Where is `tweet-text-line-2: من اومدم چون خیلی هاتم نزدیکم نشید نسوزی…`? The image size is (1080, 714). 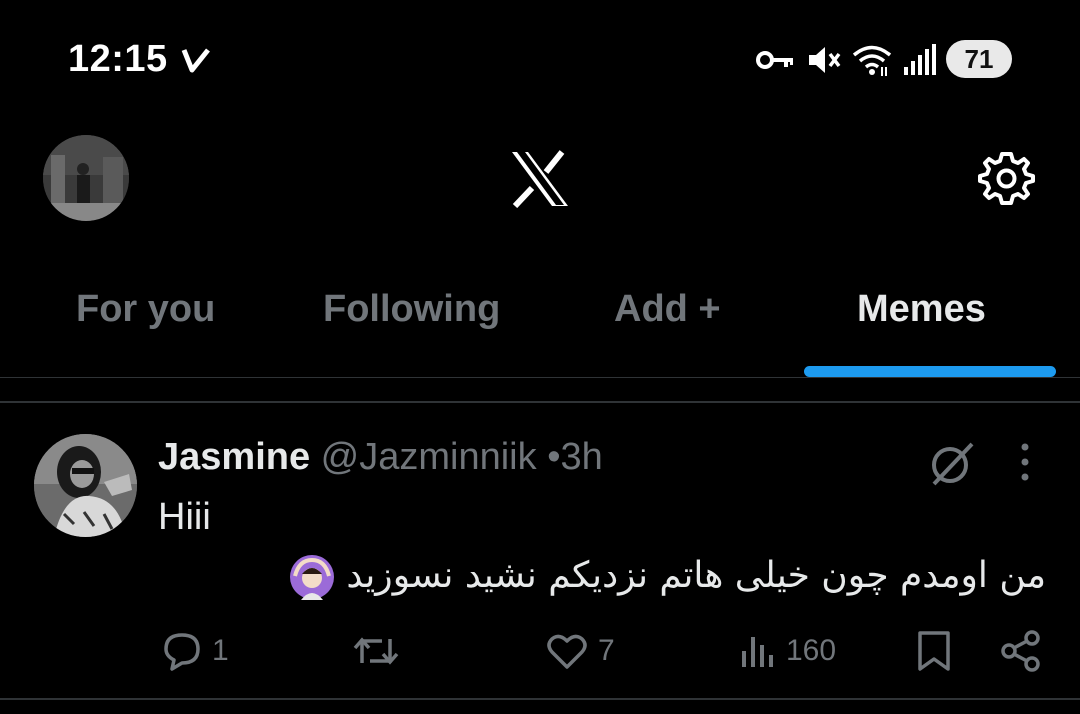
tweet-text-line-2: من اومدم چون خیلی هاتم نزدیکم نشید نسوزی… is located at coordinates (667, 577).